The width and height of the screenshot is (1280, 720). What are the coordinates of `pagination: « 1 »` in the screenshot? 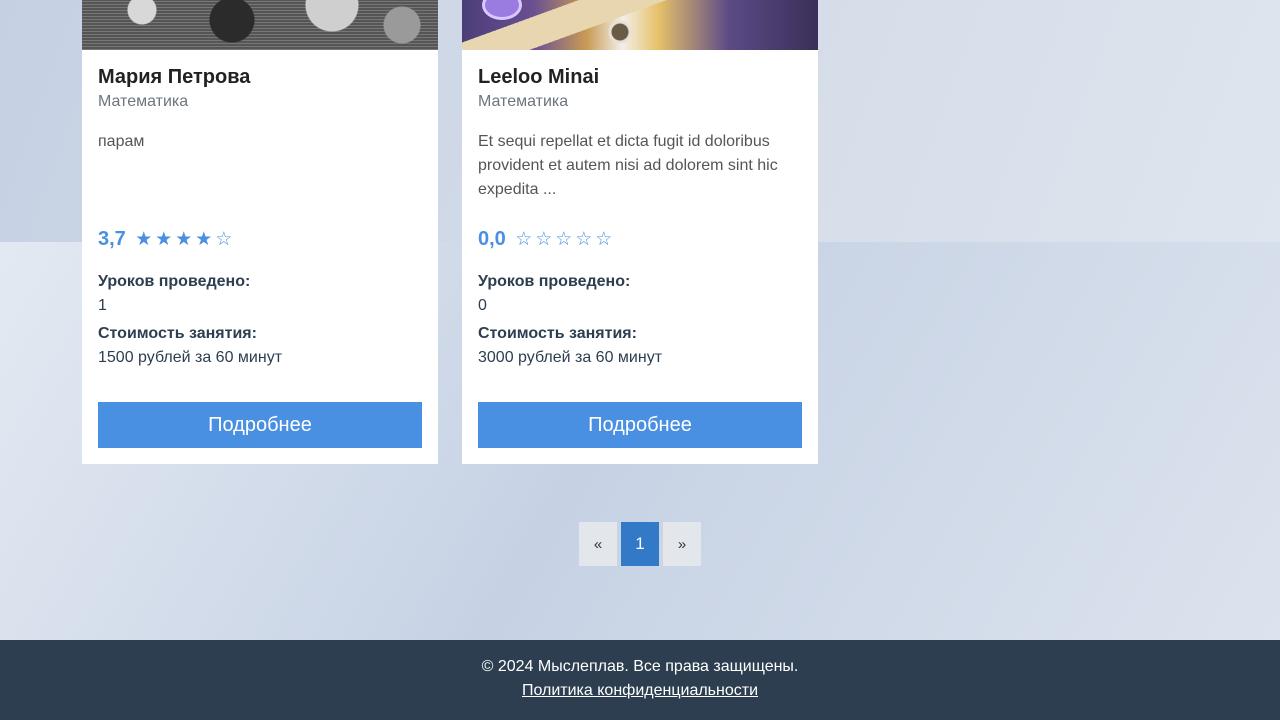 It's located at (640, 544).